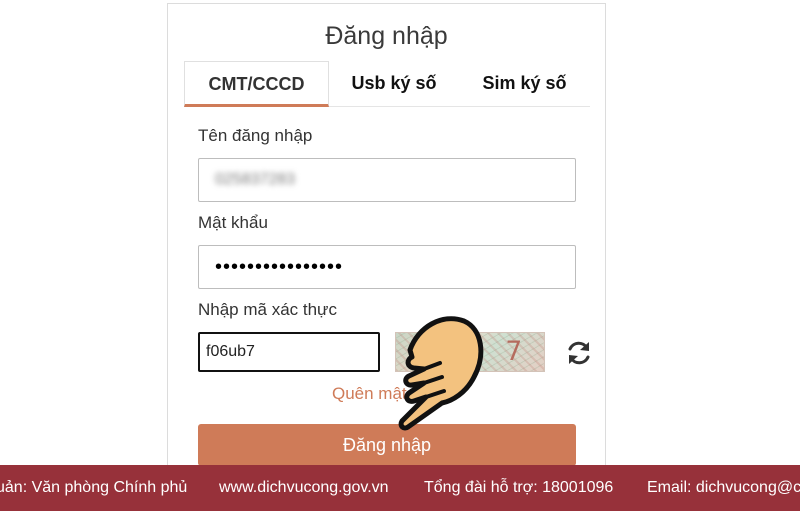 Image resolution: width=800 pixels, height=511 pixels. I want to click on password-label: Mật khẩu, so click(233, 222).